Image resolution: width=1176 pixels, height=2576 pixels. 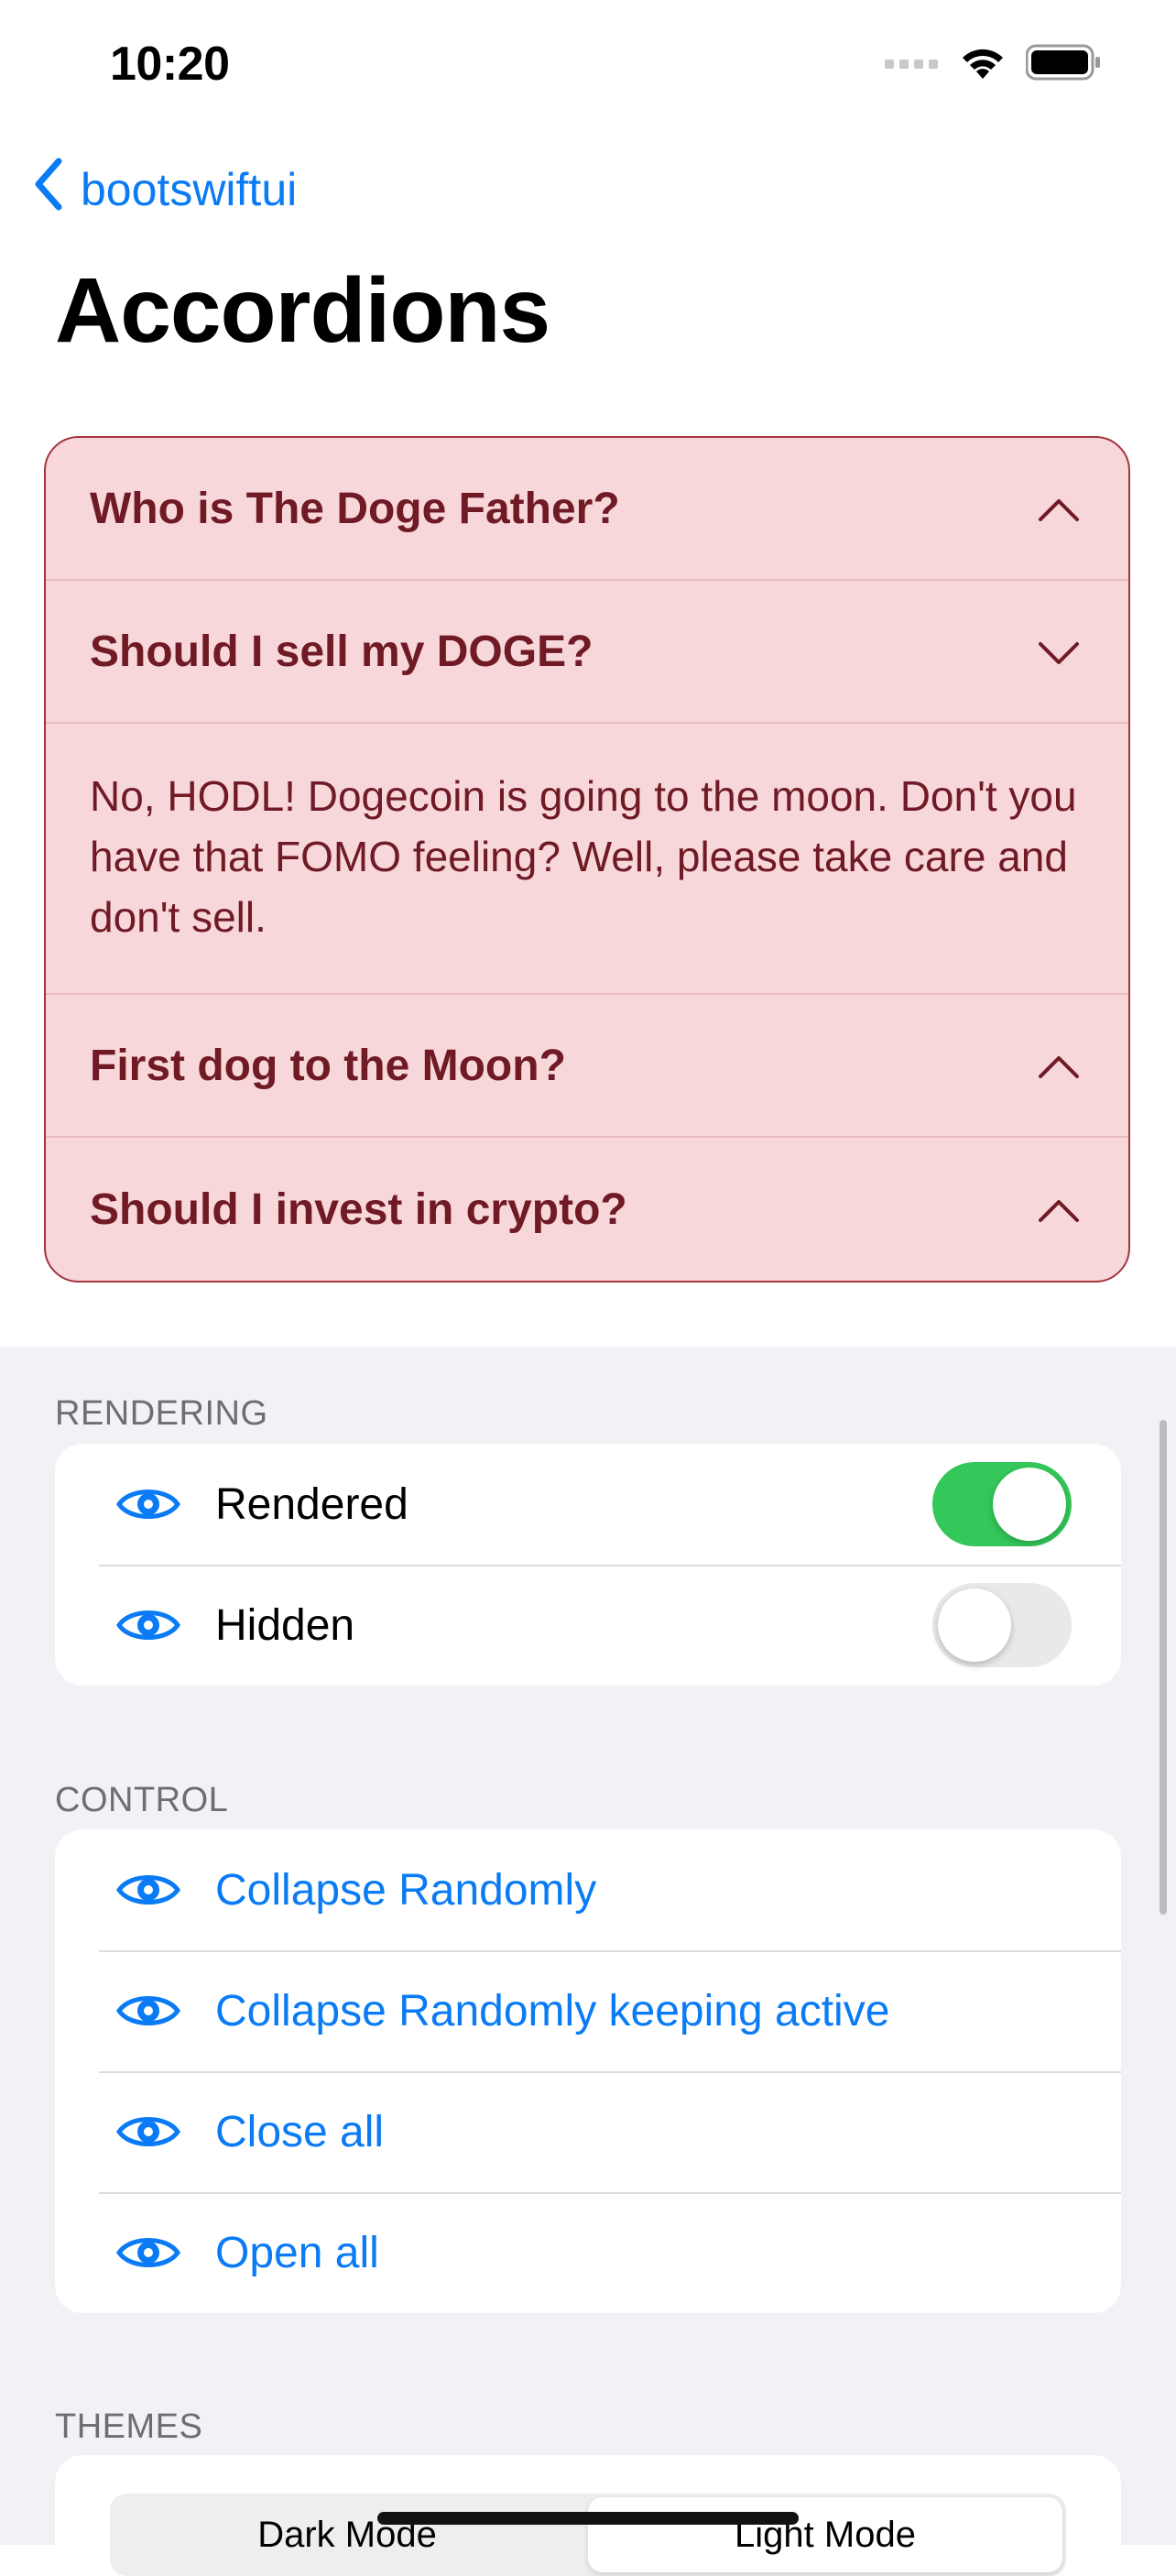 What do you see at coordinates (588, 1505) in the screenshot?
I see `rendered-row: Rendered` at bounding box center [588, 1505].